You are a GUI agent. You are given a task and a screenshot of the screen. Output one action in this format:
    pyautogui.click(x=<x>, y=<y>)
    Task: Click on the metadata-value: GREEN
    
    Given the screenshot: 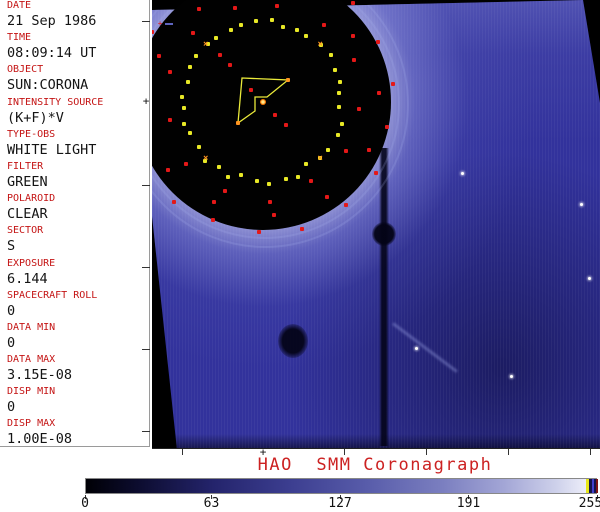 What is the action you would take?
    pyautogui.click(x=27, y=181)
    